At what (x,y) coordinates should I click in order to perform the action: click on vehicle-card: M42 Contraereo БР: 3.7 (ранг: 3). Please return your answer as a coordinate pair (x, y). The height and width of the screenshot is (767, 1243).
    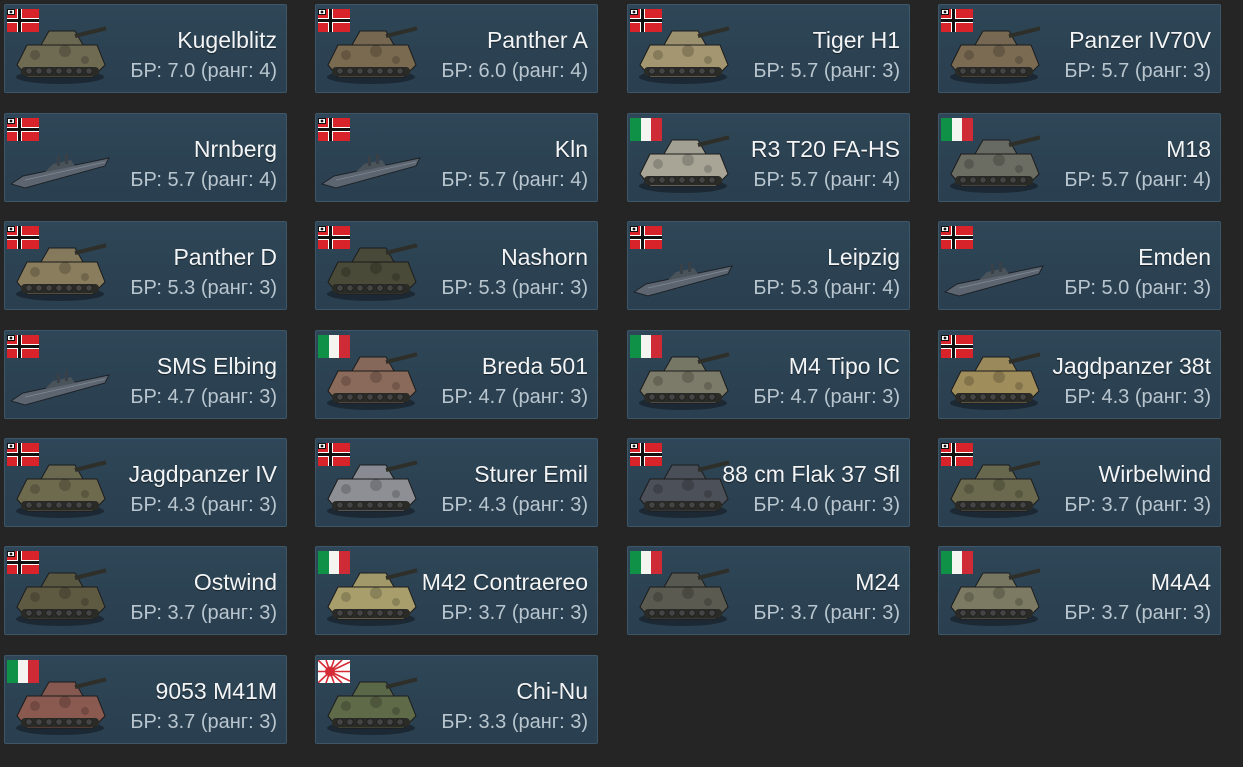
    Looking at the image, I should click on (456, 590).